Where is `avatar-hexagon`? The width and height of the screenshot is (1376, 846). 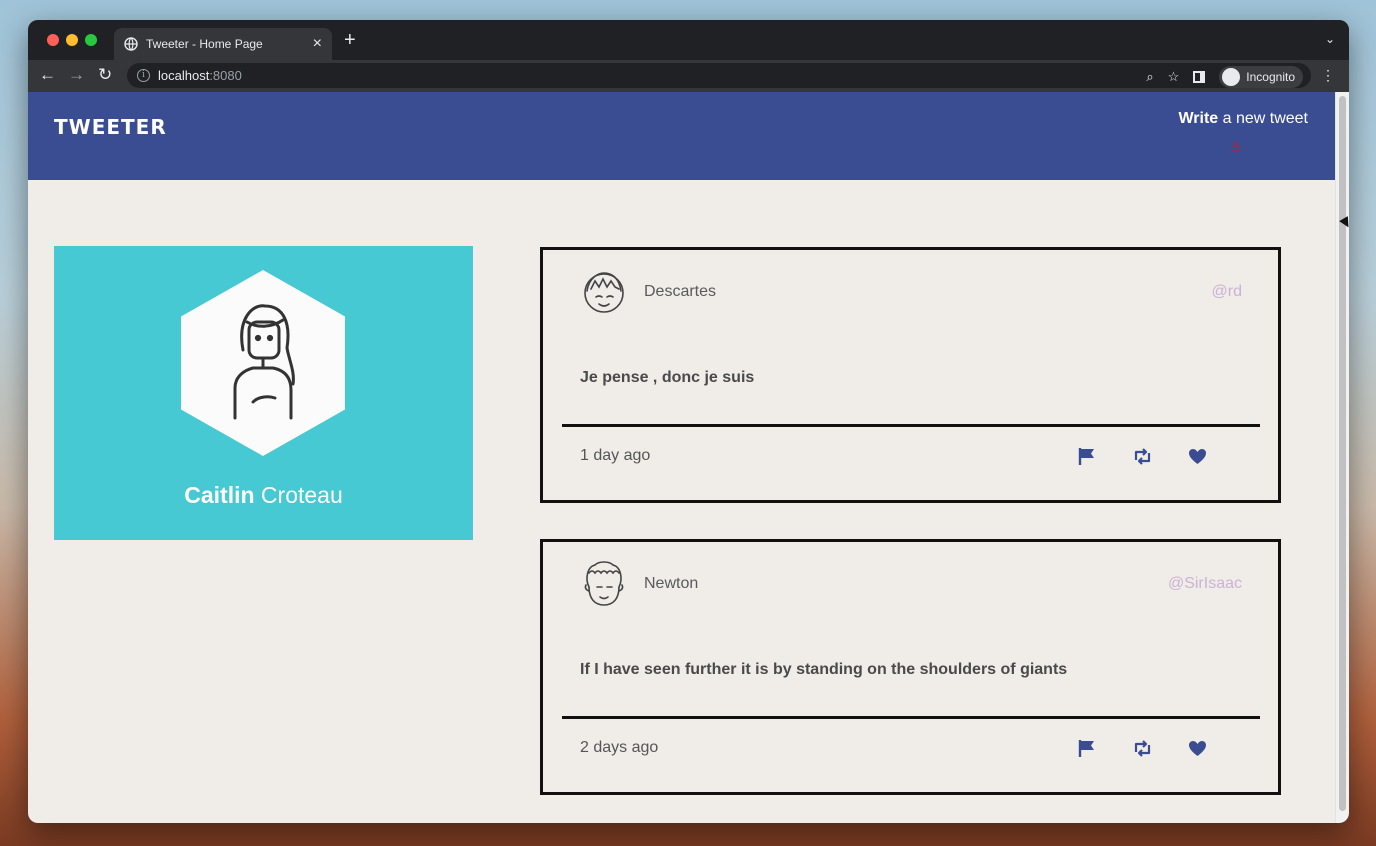
avatar-hexagon is located at coordinates (263, 363).